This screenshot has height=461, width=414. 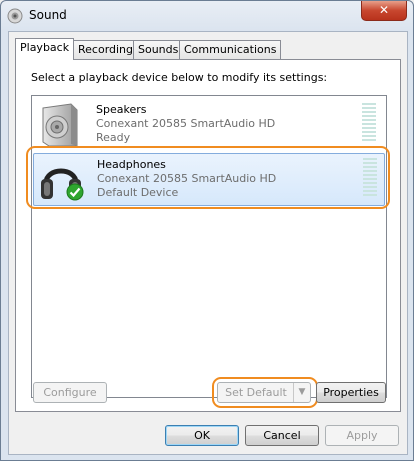 I want to click on highlight-ring-set-default, so click(x=265, y=392).